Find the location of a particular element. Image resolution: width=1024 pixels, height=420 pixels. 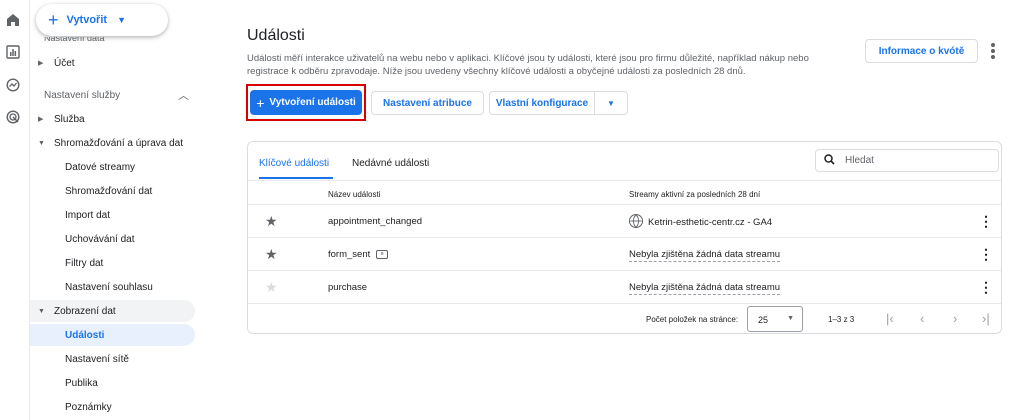

home-icon is located at coordinates (13, 20).